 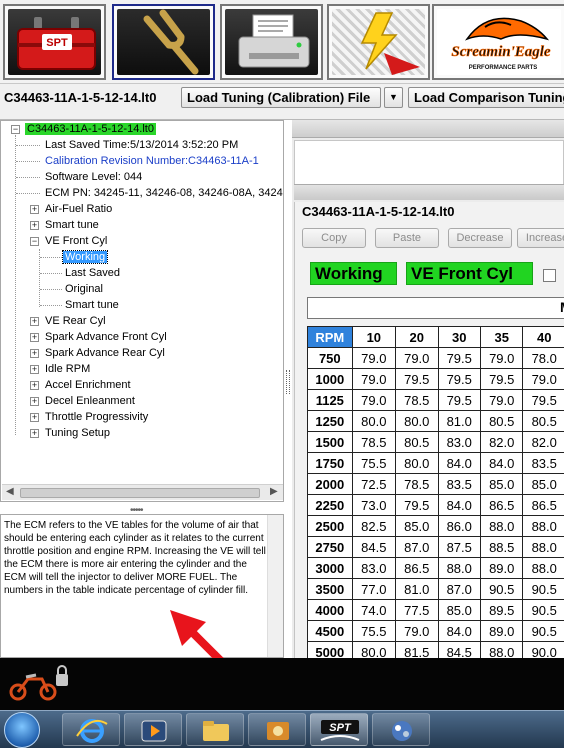 What do you see at coordinates (498, 42) in the screenshot?
I see `brand-logo-button: Screamin'Eagle PERFORMANCE PARTS` at bounding box center [498, 42].